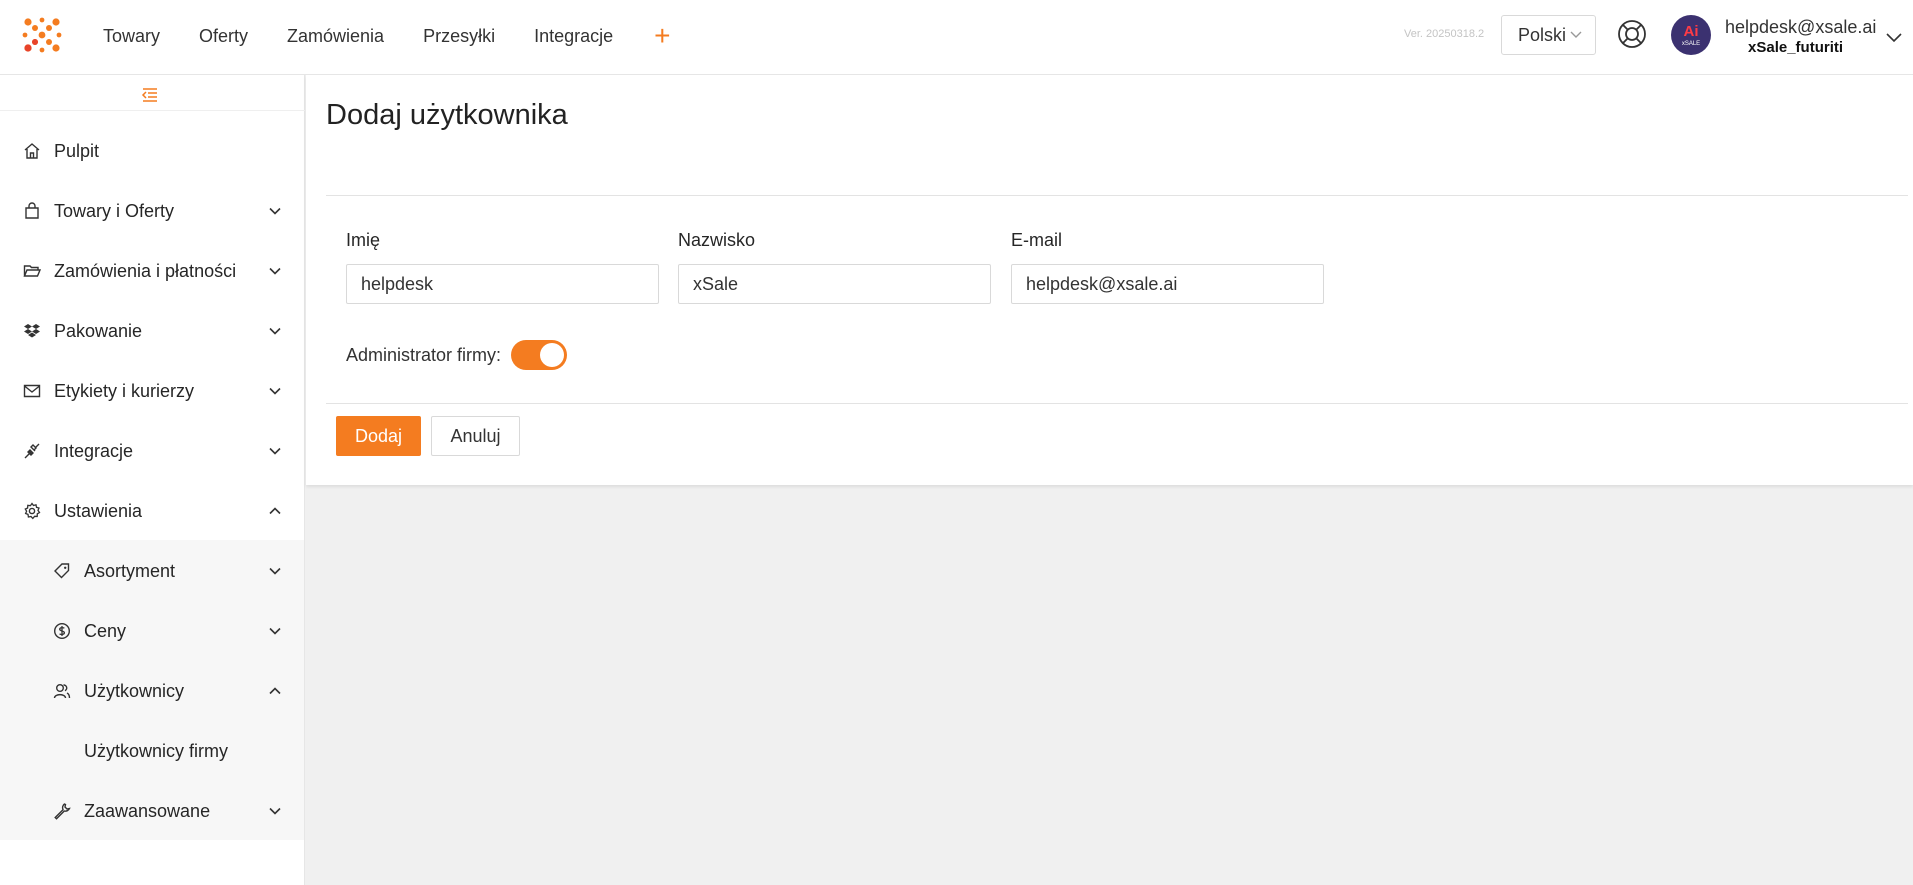  What do you see at coordinates (147, 810) in the screenshot?
I see `sidebar-item-label: Zaawansowane` at bounding box center [147, 810].